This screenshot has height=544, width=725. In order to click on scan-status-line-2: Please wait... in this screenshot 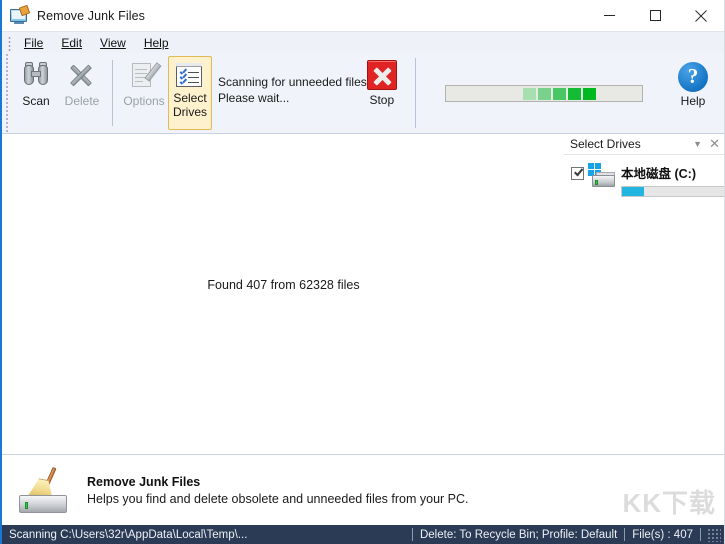, I will do `click(254, 98)`.